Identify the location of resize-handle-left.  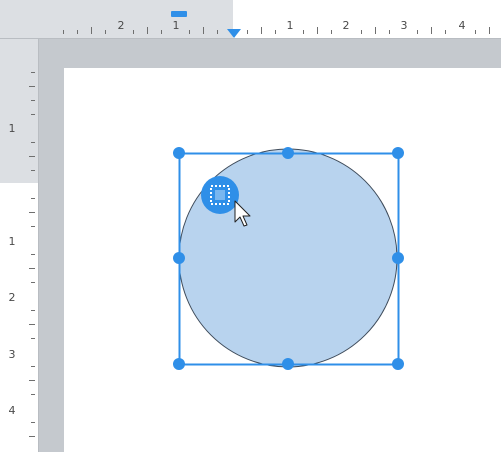
(179, 258).